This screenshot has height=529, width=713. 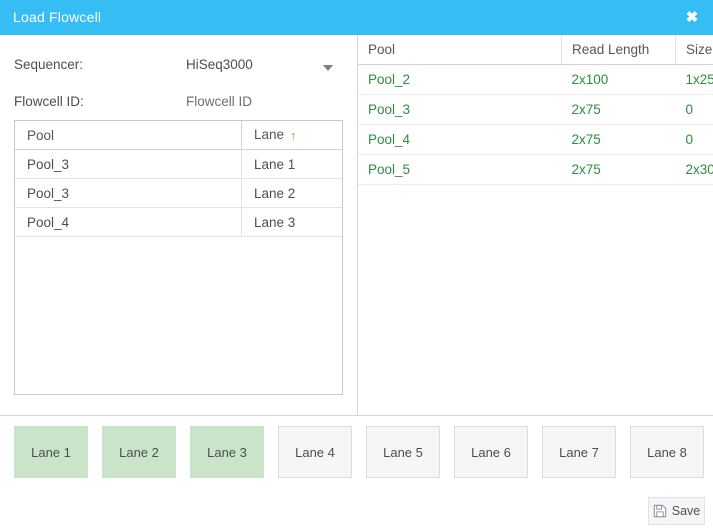 What do you see at coordinates (660, 511) in the screenshot?
I see `floppy-disk-icon` at bounding box center [660, 511].